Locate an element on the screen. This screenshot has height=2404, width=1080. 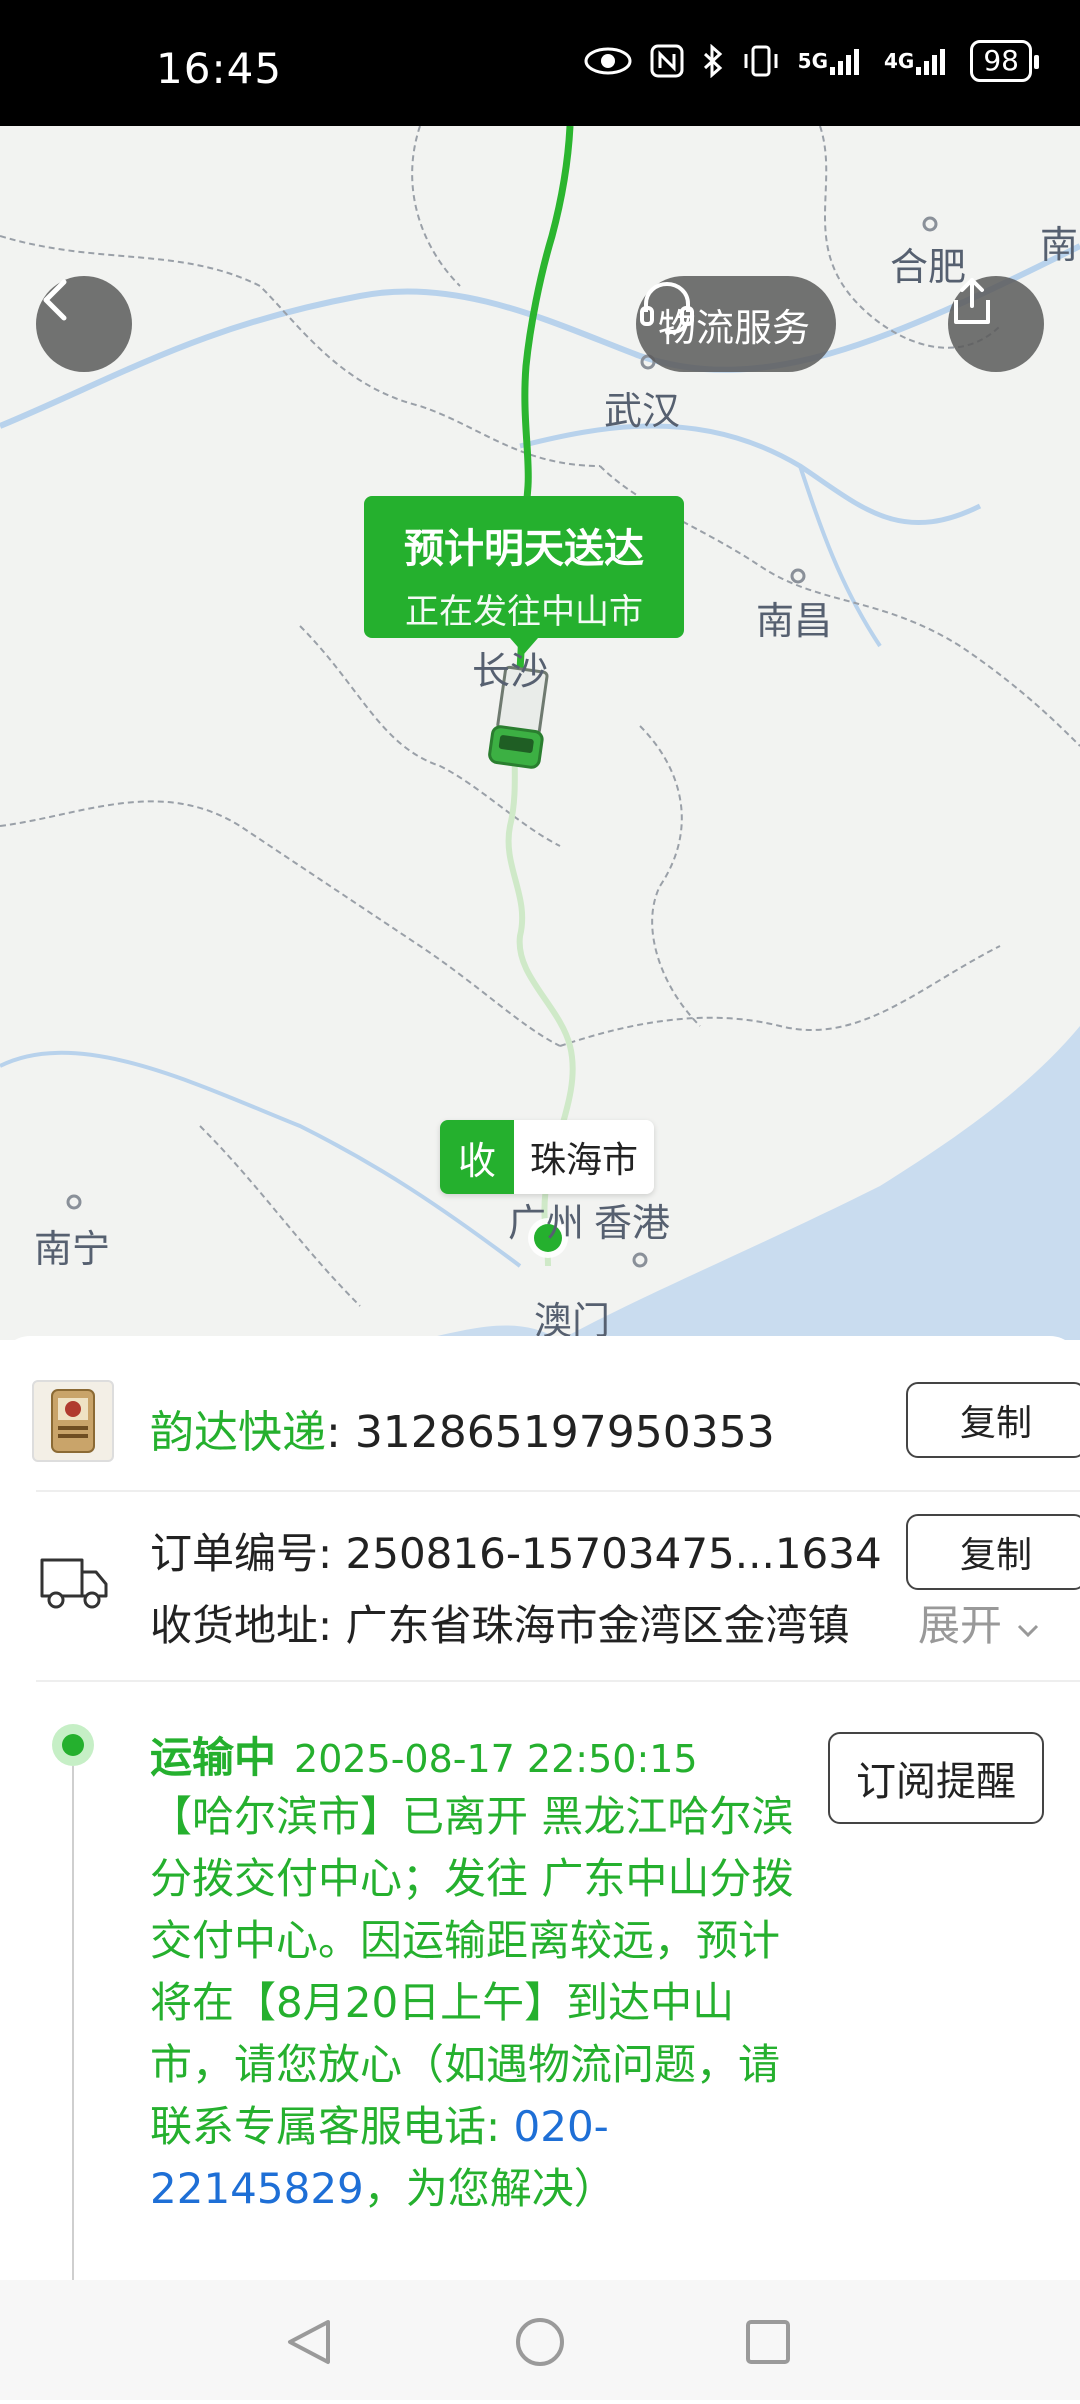
headset-icon is located at coordinates (667, 308).